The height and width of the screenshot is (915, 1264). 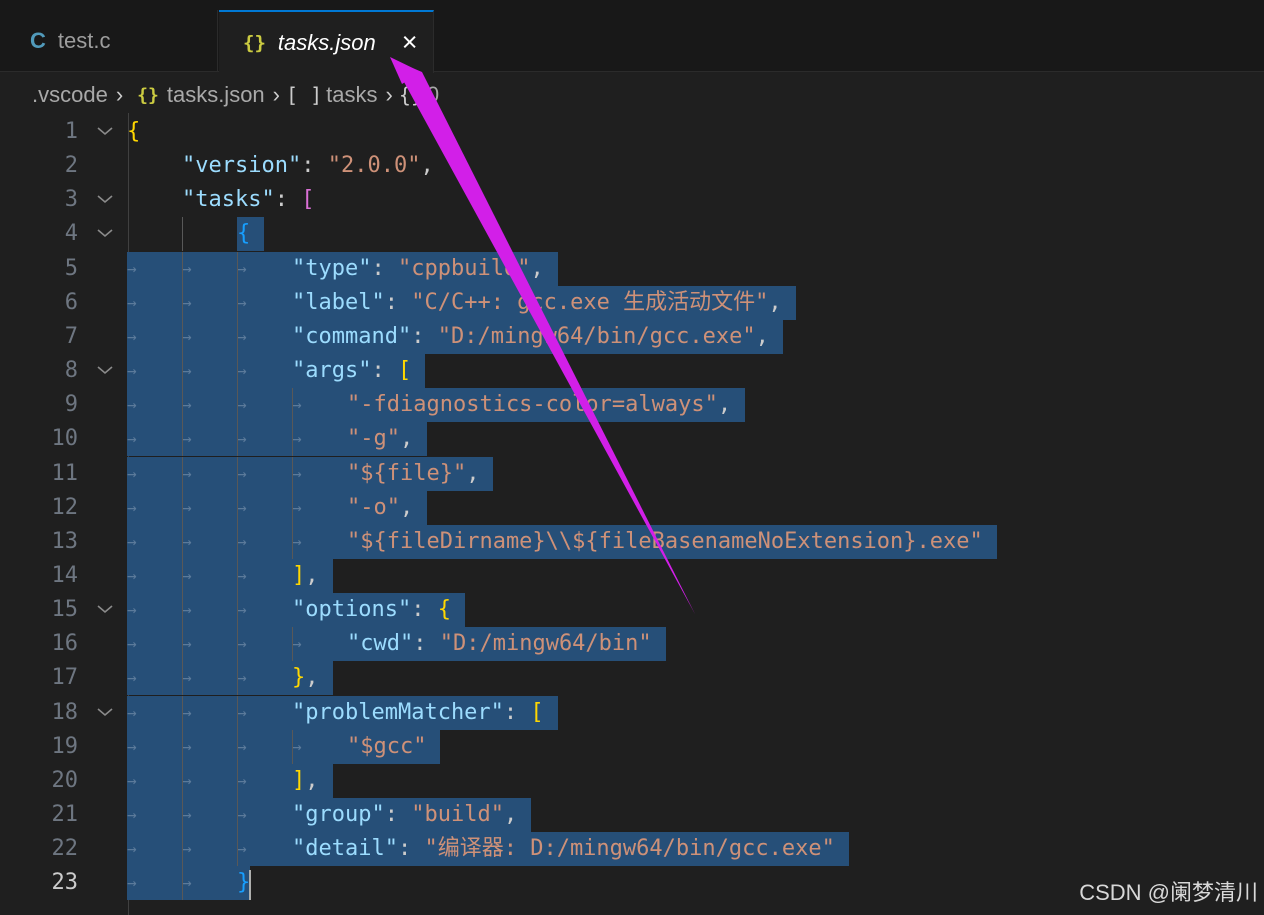 What do you see at coordinates (632, 234) in the screenshot?
I see `code-line: 4{` at bounding box center [632, 234].